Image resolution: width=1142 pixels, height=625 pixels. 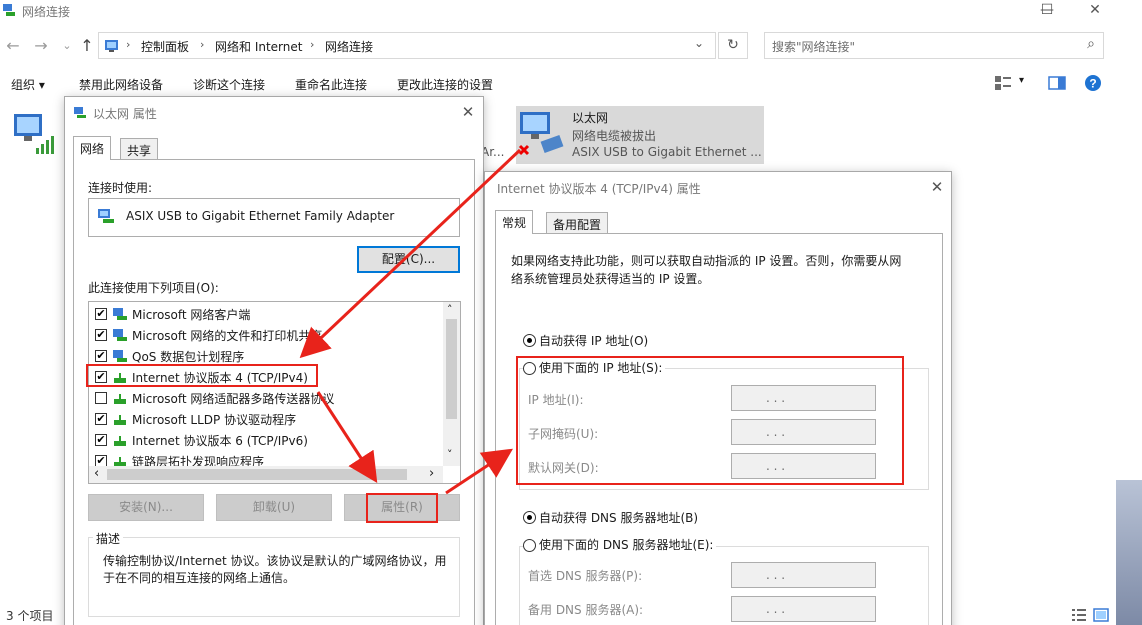 I want to click on control-panel-icon, so click(x=111, y=46).